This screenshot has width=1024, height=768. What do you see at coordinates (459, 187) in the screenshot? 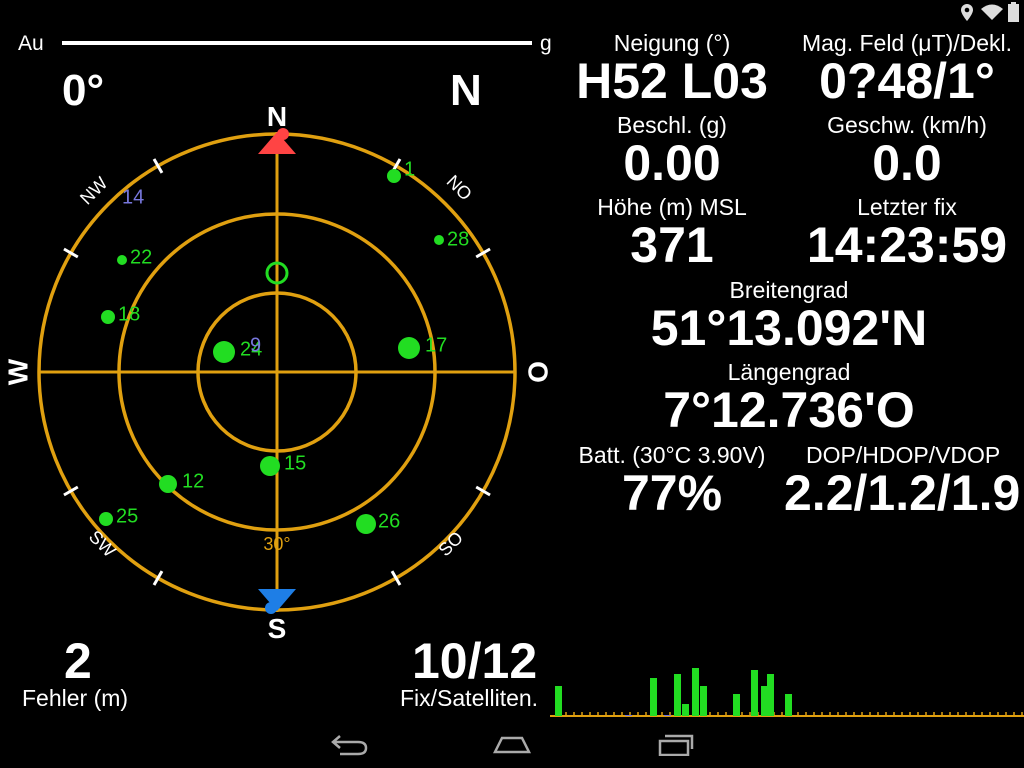
I see `intercardinal-ne: NO` at bounding box center [459, 187].